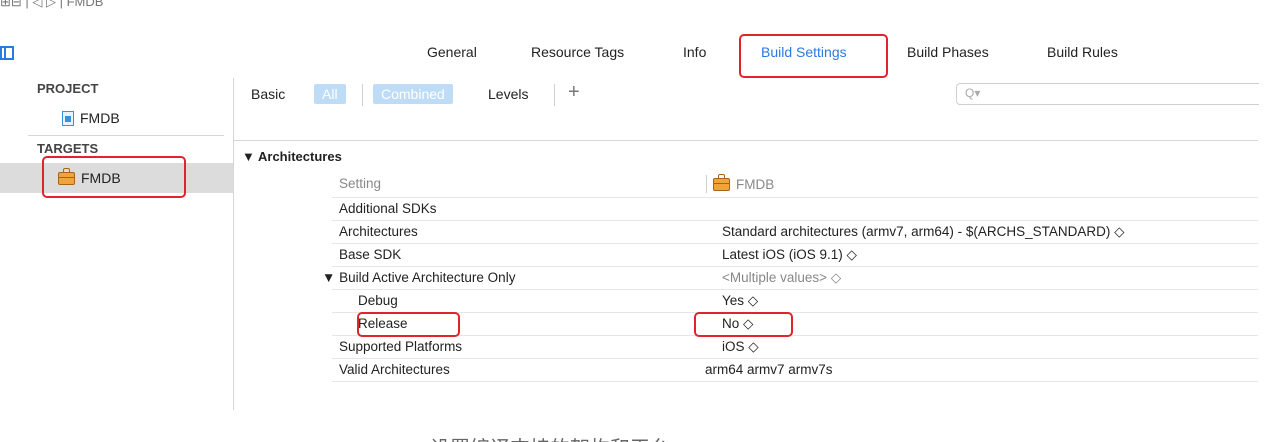 Image resolution: width=1270 pixels, height=442 pixels. I want to click on table-row: Debug Yes ◇, so click(795, 301).